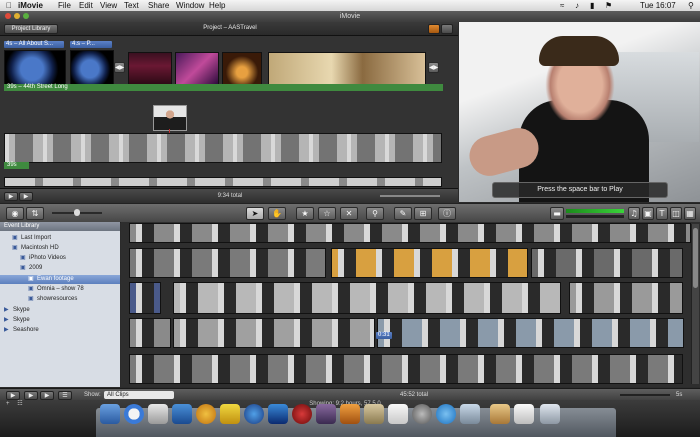 The height and width of the screenshot is (437, 700). I want to click on battery-icon: ▮, so click(592, 5).